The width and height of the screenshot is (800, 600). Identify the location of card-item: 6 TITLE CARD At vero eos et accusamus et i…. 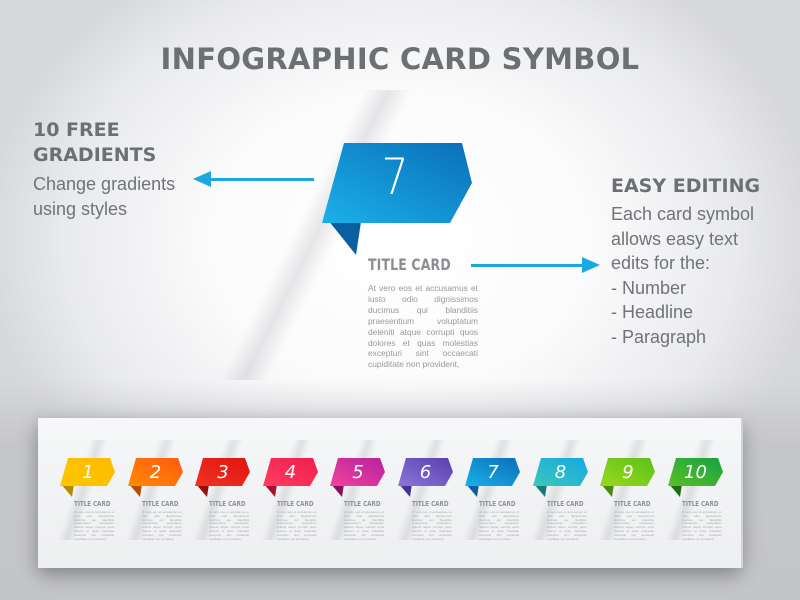
(427, 493).